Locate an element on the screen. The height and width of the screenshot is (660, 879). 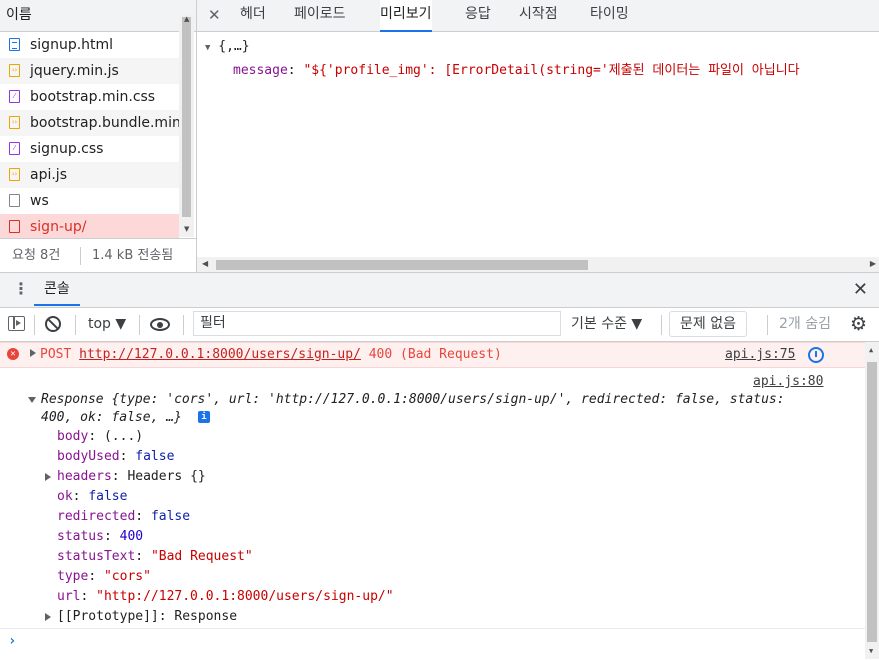
property-row: body: (...) is located at coordinates (100, 436).